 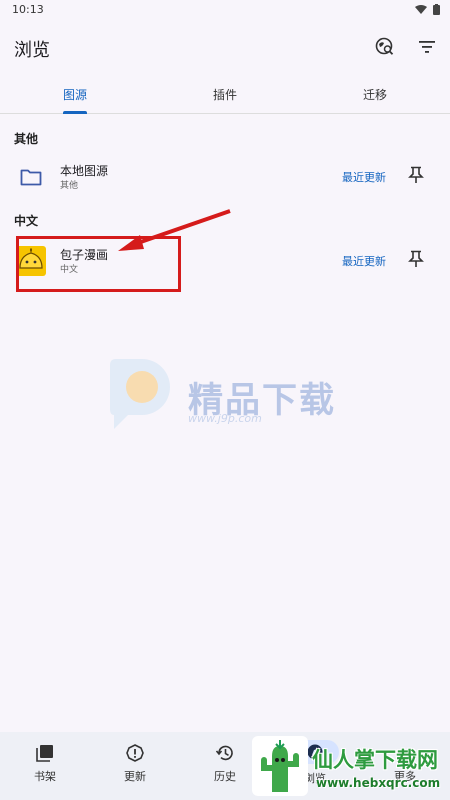 What do you see at coordinates (45, 766) in the screenshot?
I see `nav-library: 书架` at bounding box center [45, 766].